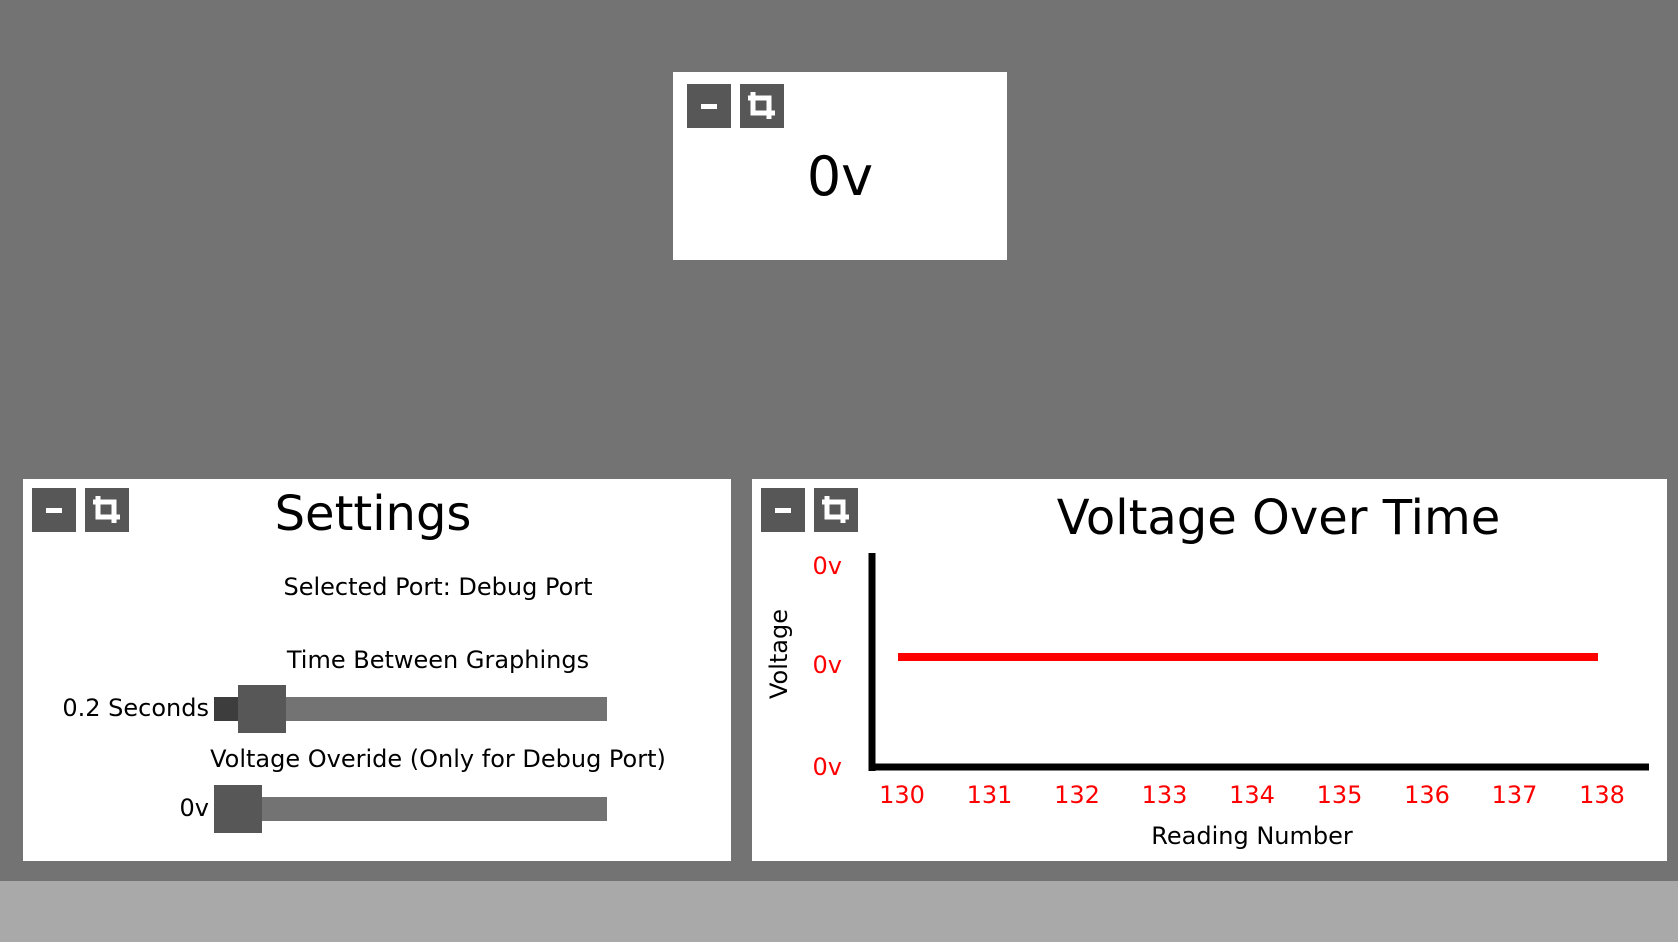  What do you see at coordinates (135, 708) in the screenshot?
I see `time-value-label: 0.2 Seconds` at bounding box center [135, 708].